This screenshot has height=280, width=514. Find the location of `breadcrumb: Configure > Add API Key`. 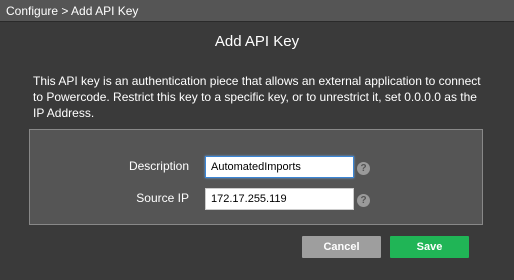

breadcrumb: Configure > Add API Key is located at coordinates (72, 11).